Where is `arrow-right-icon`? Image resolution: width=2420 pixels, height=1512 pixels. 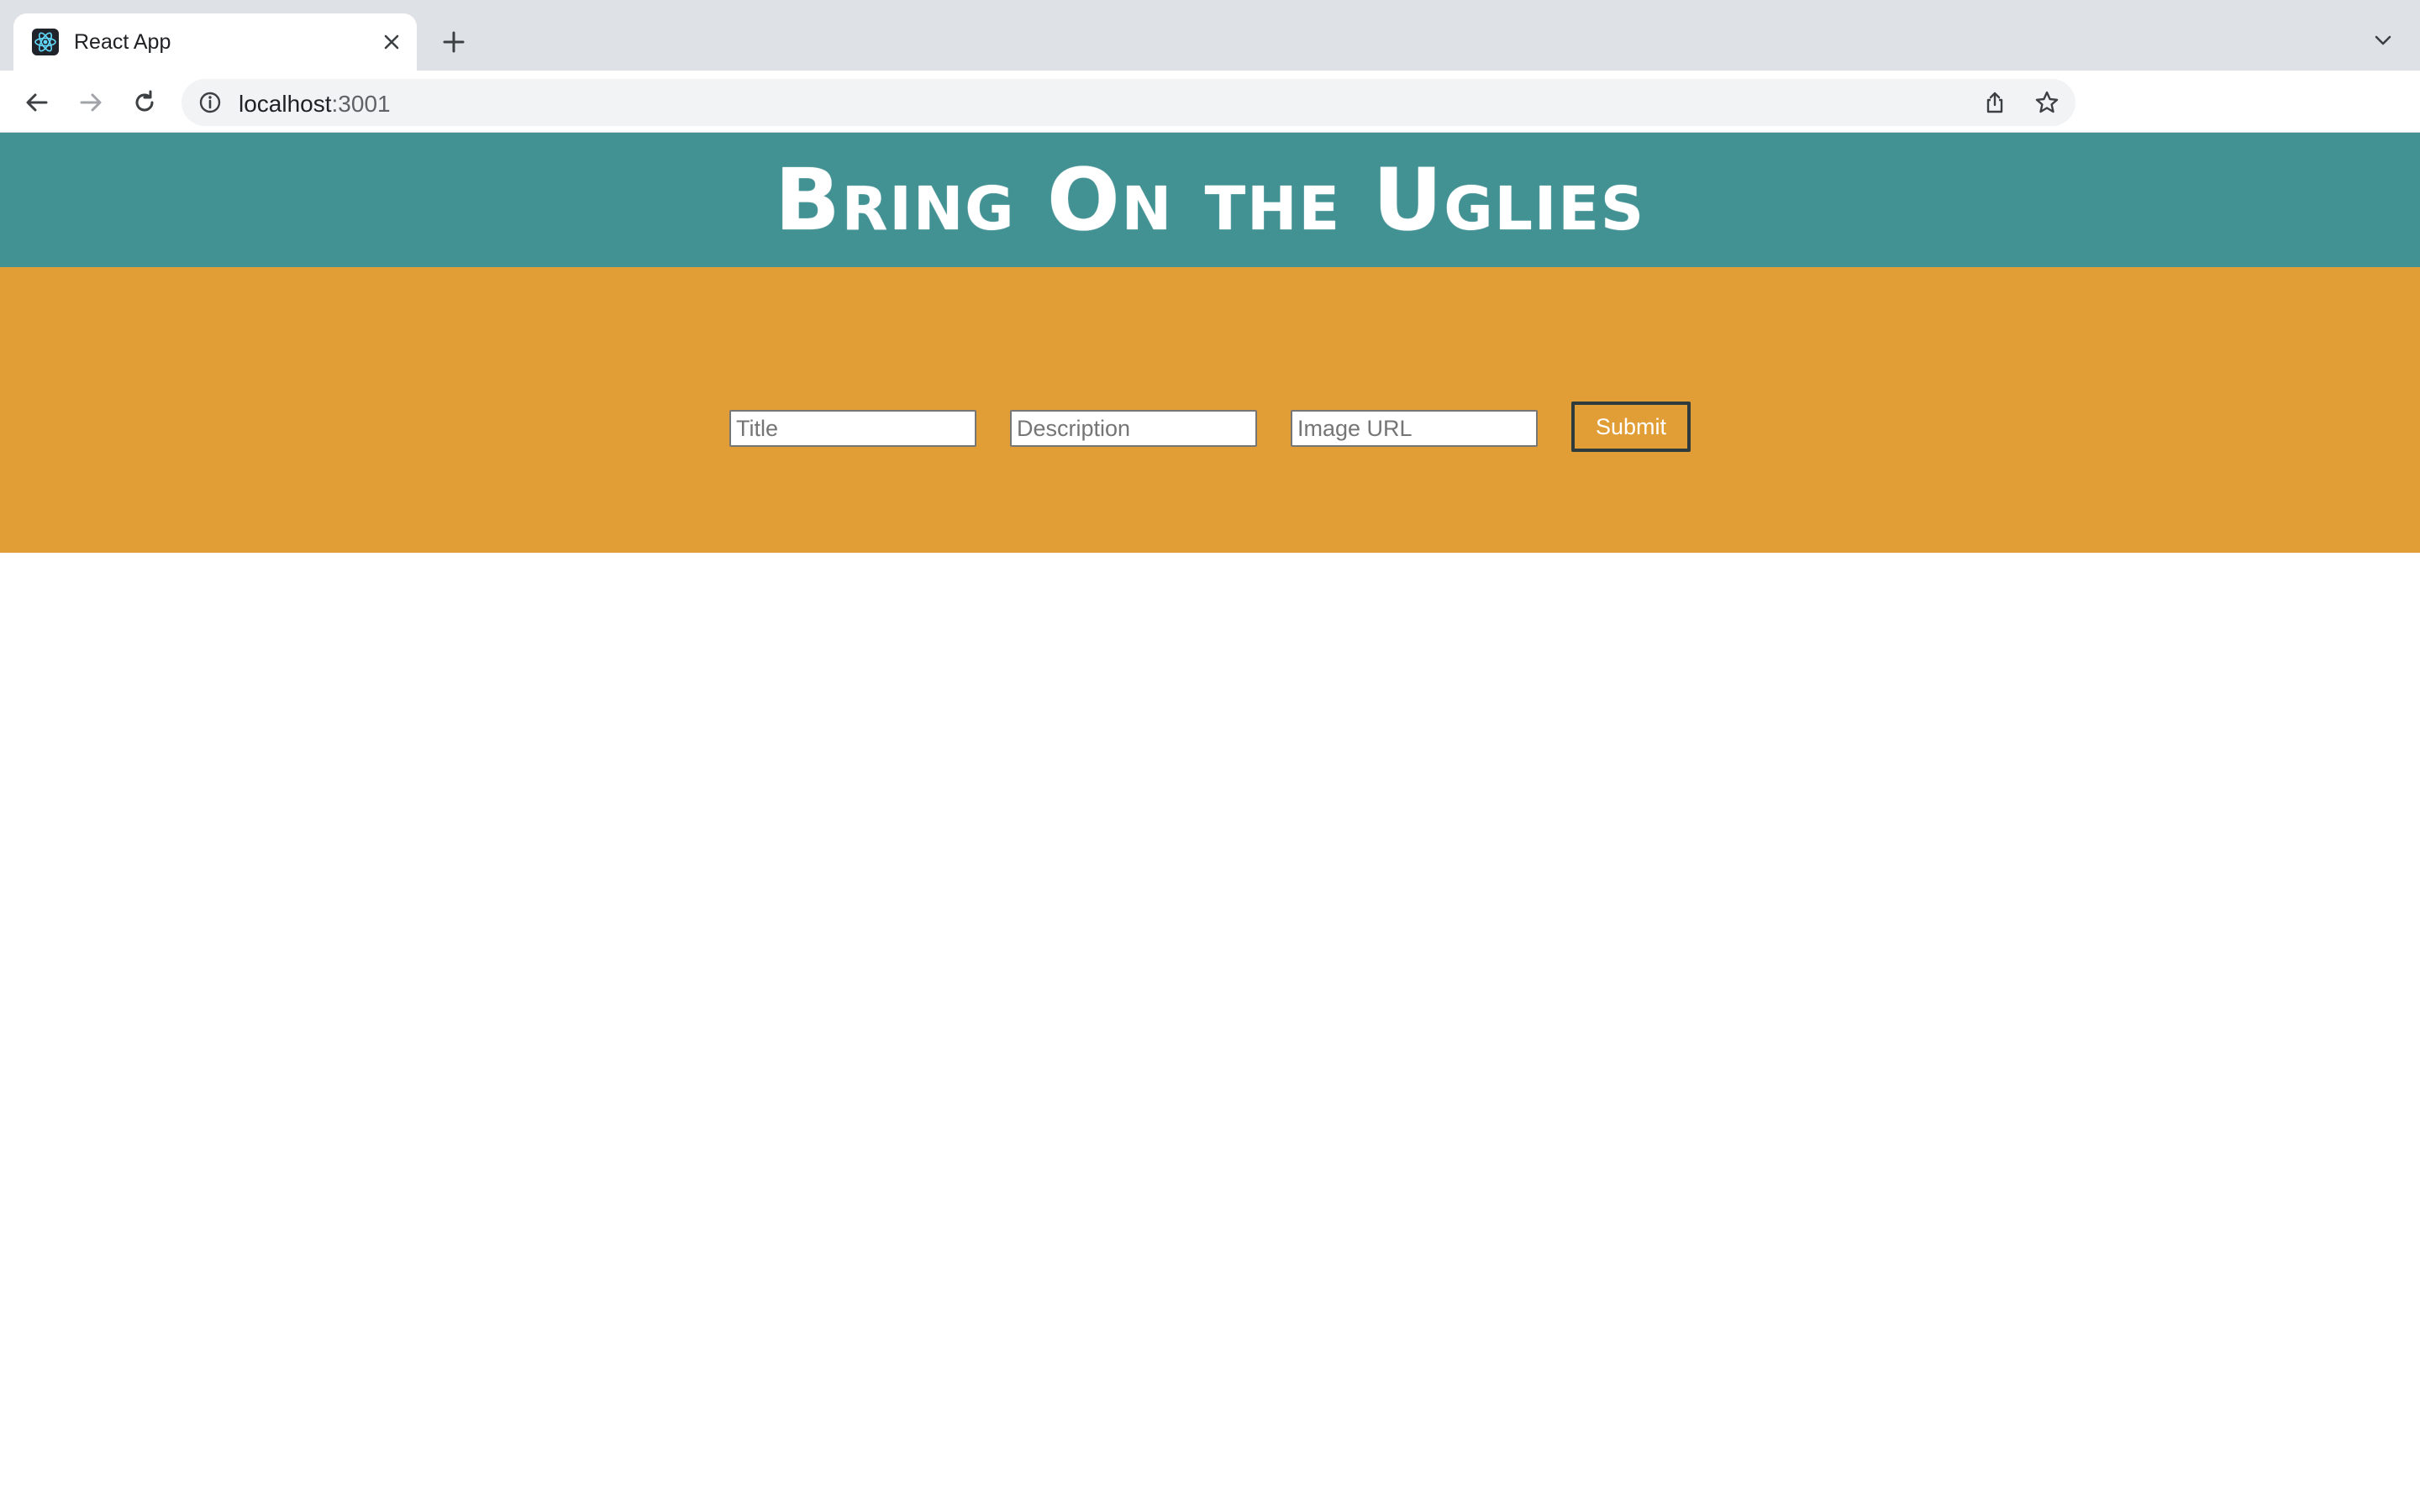
arrow-right-icon is located at coordinates (91, 102).